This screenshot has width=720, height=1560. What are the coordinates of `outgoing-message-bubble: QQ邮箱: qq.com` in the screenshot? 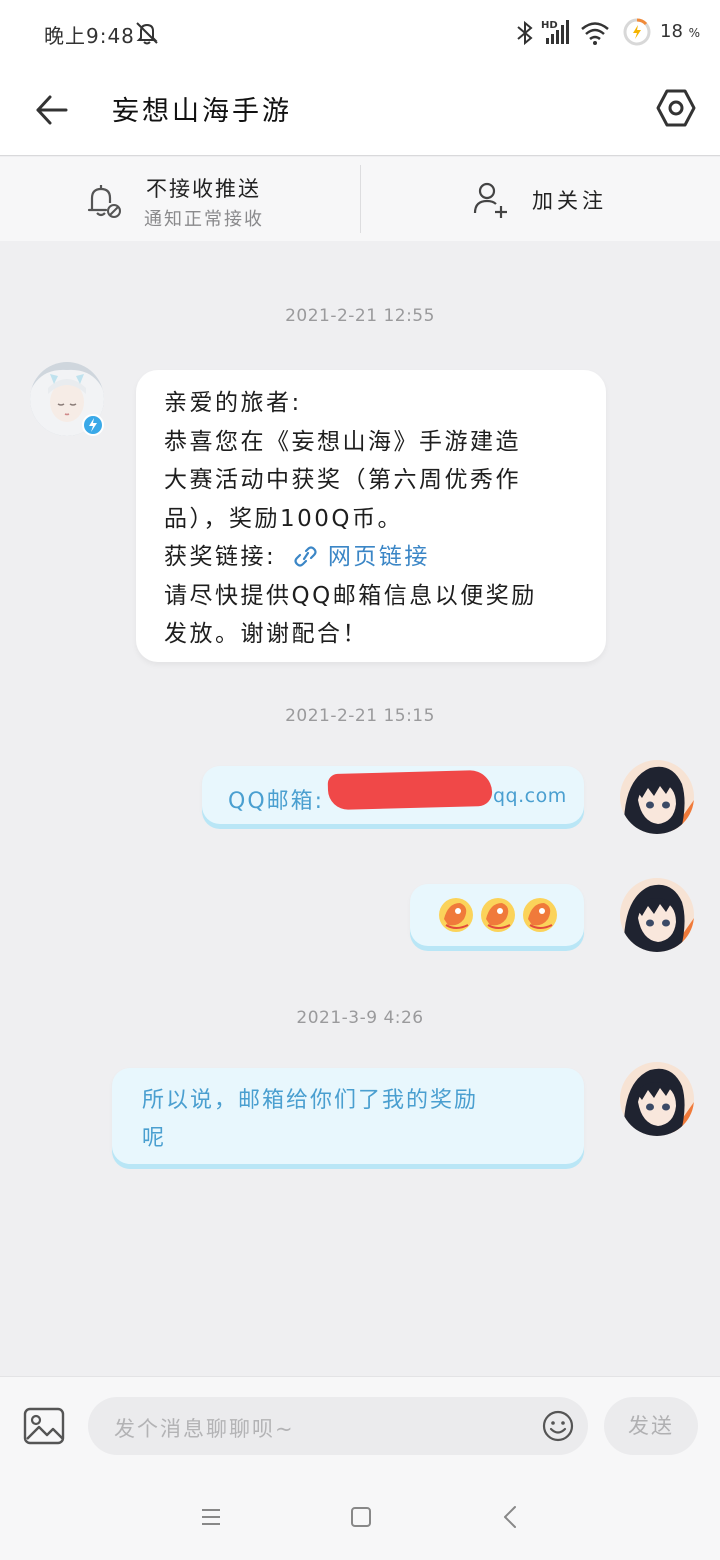 It's located at (393, 795).